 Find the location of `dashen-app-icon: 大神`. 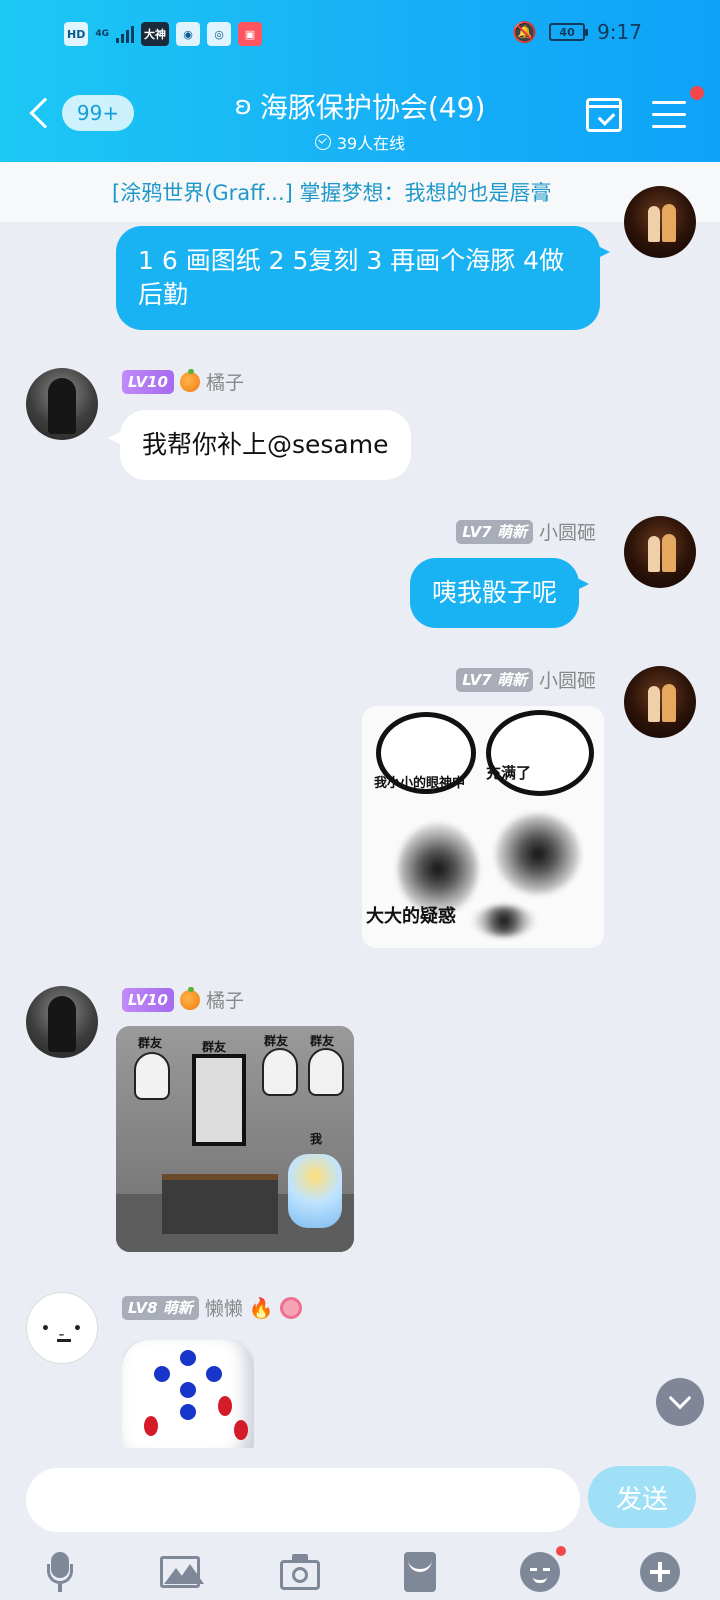

dashen-app-icon: 大神 is located at coordinates (155, 34).